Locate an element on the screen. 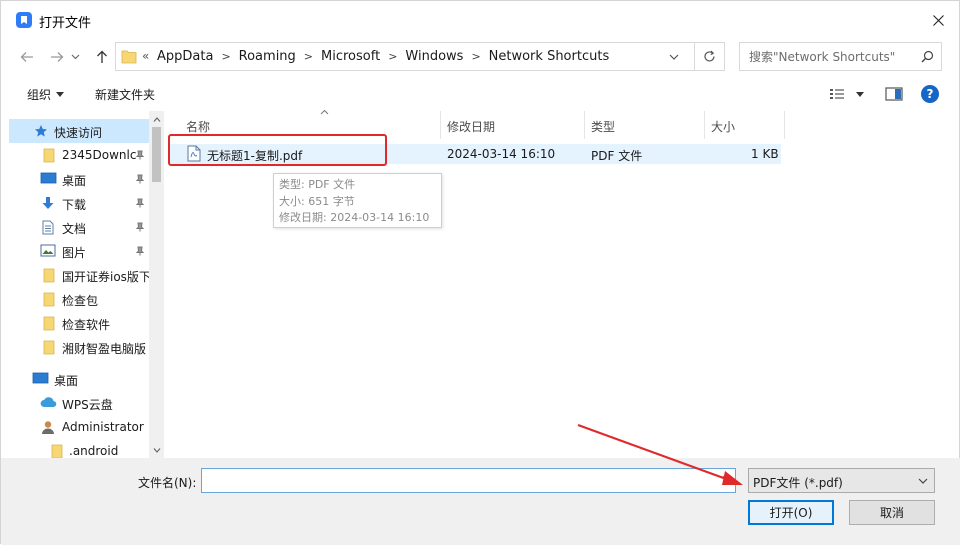 This screenshot has width=960, height=545. navigation-scrollbar is located at coordinates (156, 284).